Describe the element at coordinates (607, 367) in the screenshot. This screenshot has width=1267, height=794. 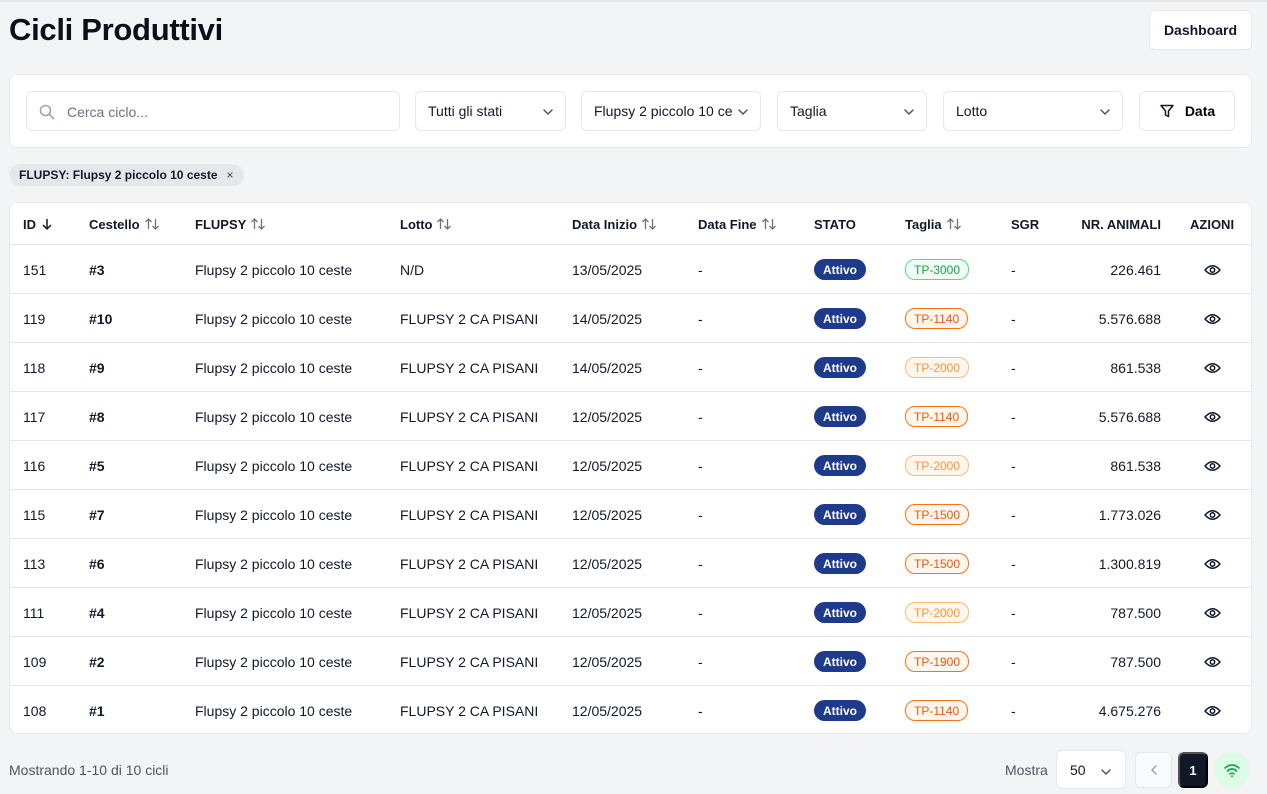
I see `cell-data-inizio: 14/05/2025` at that location.